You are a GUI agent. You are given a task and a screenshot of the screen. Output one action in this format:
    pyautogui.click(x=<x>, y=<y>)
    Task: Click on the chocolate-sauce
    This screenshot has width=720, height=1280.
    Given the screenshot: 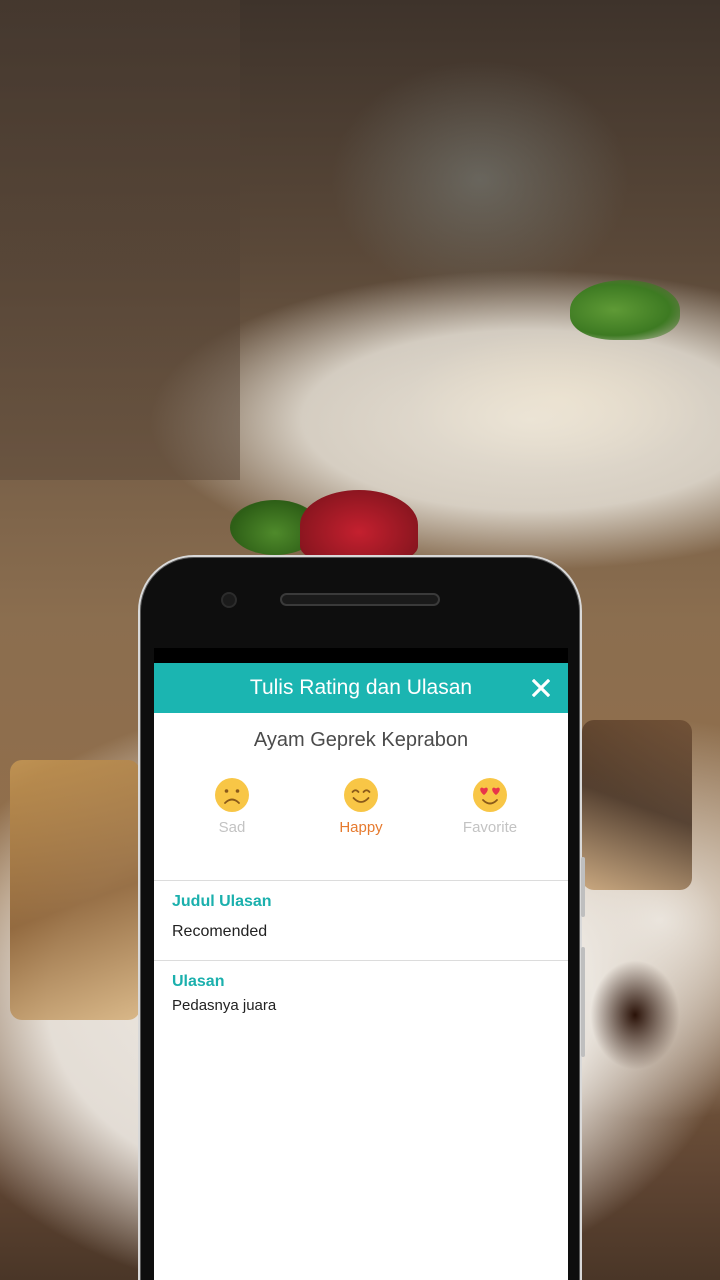 What is the action you would take?
    pyautogui.click(x=635, y=1015)
    